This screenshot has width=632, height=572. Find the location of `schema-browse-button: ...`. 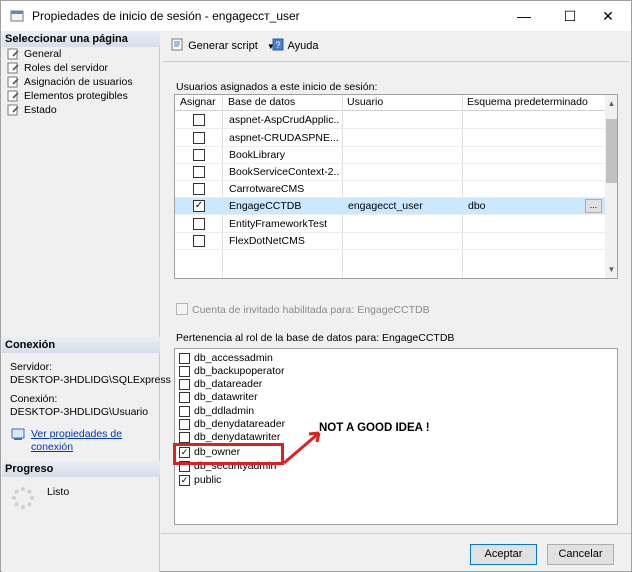

schema-browse-button: ... is located at coordinates (593, 206).